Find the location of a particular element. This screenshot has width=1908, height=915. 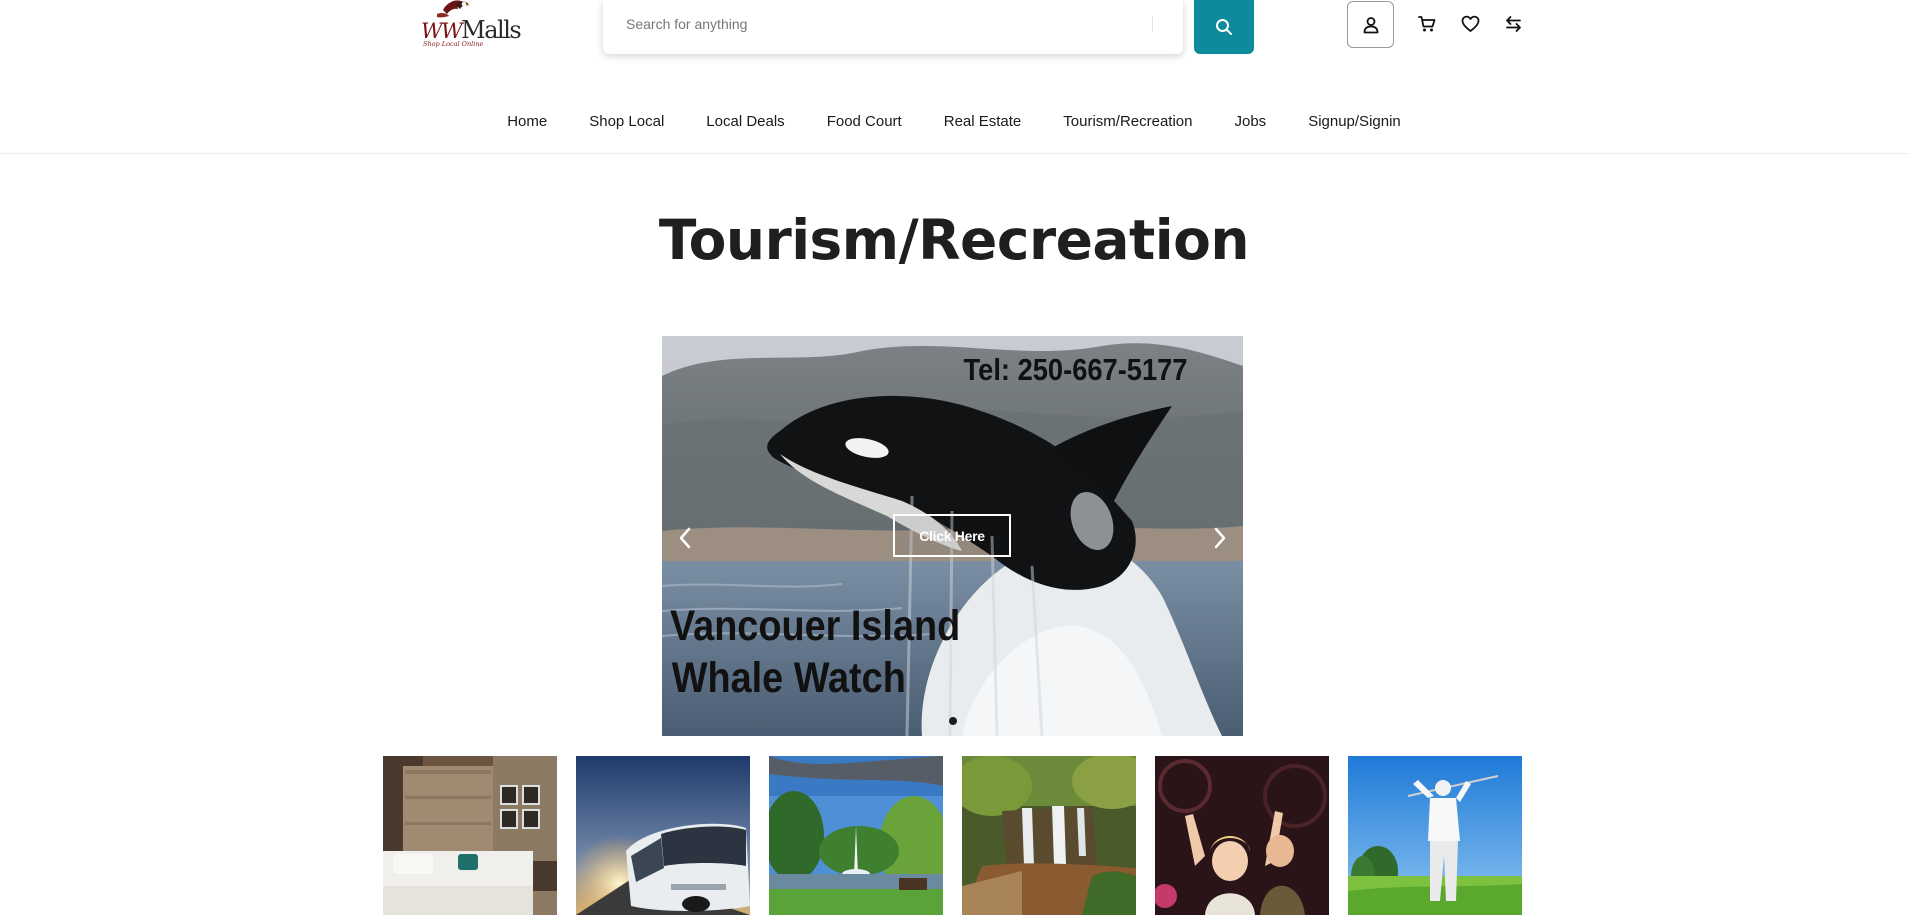

carousel-prev-button is located at coordinates (685, 538).